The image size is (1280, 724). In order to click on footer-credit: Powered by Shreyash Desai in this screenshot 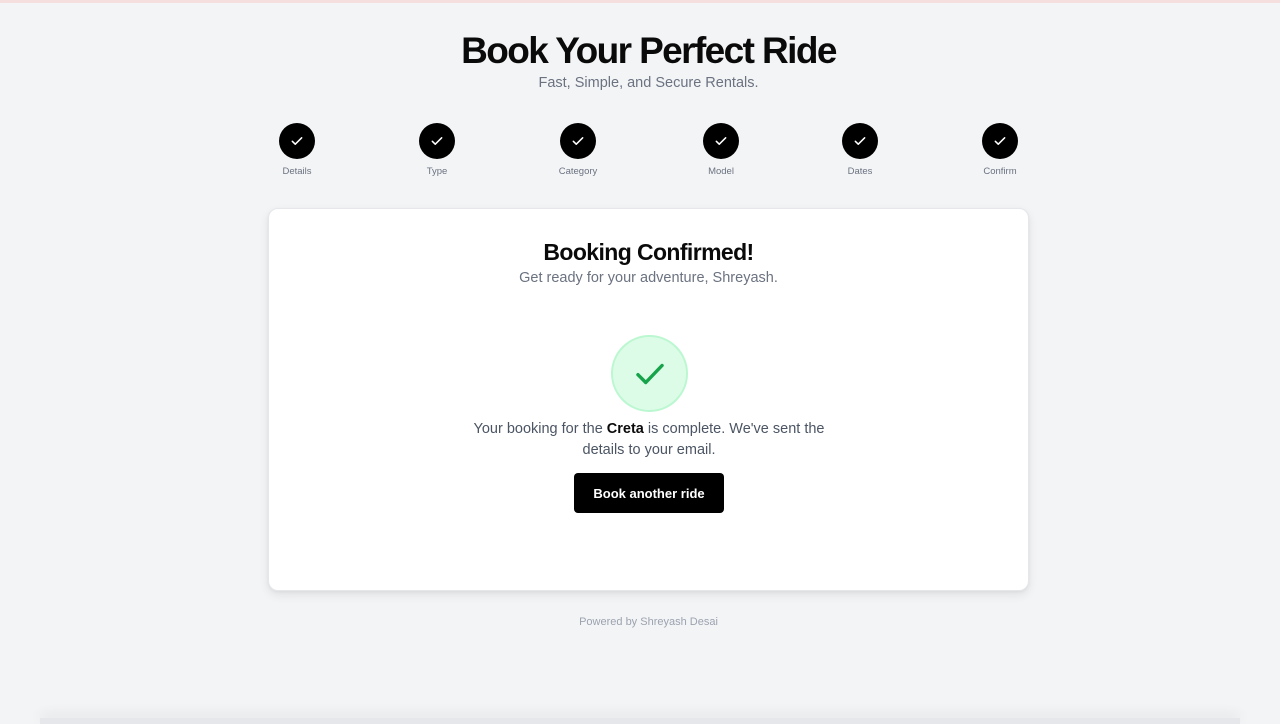, I will do `click(648, 622)`.